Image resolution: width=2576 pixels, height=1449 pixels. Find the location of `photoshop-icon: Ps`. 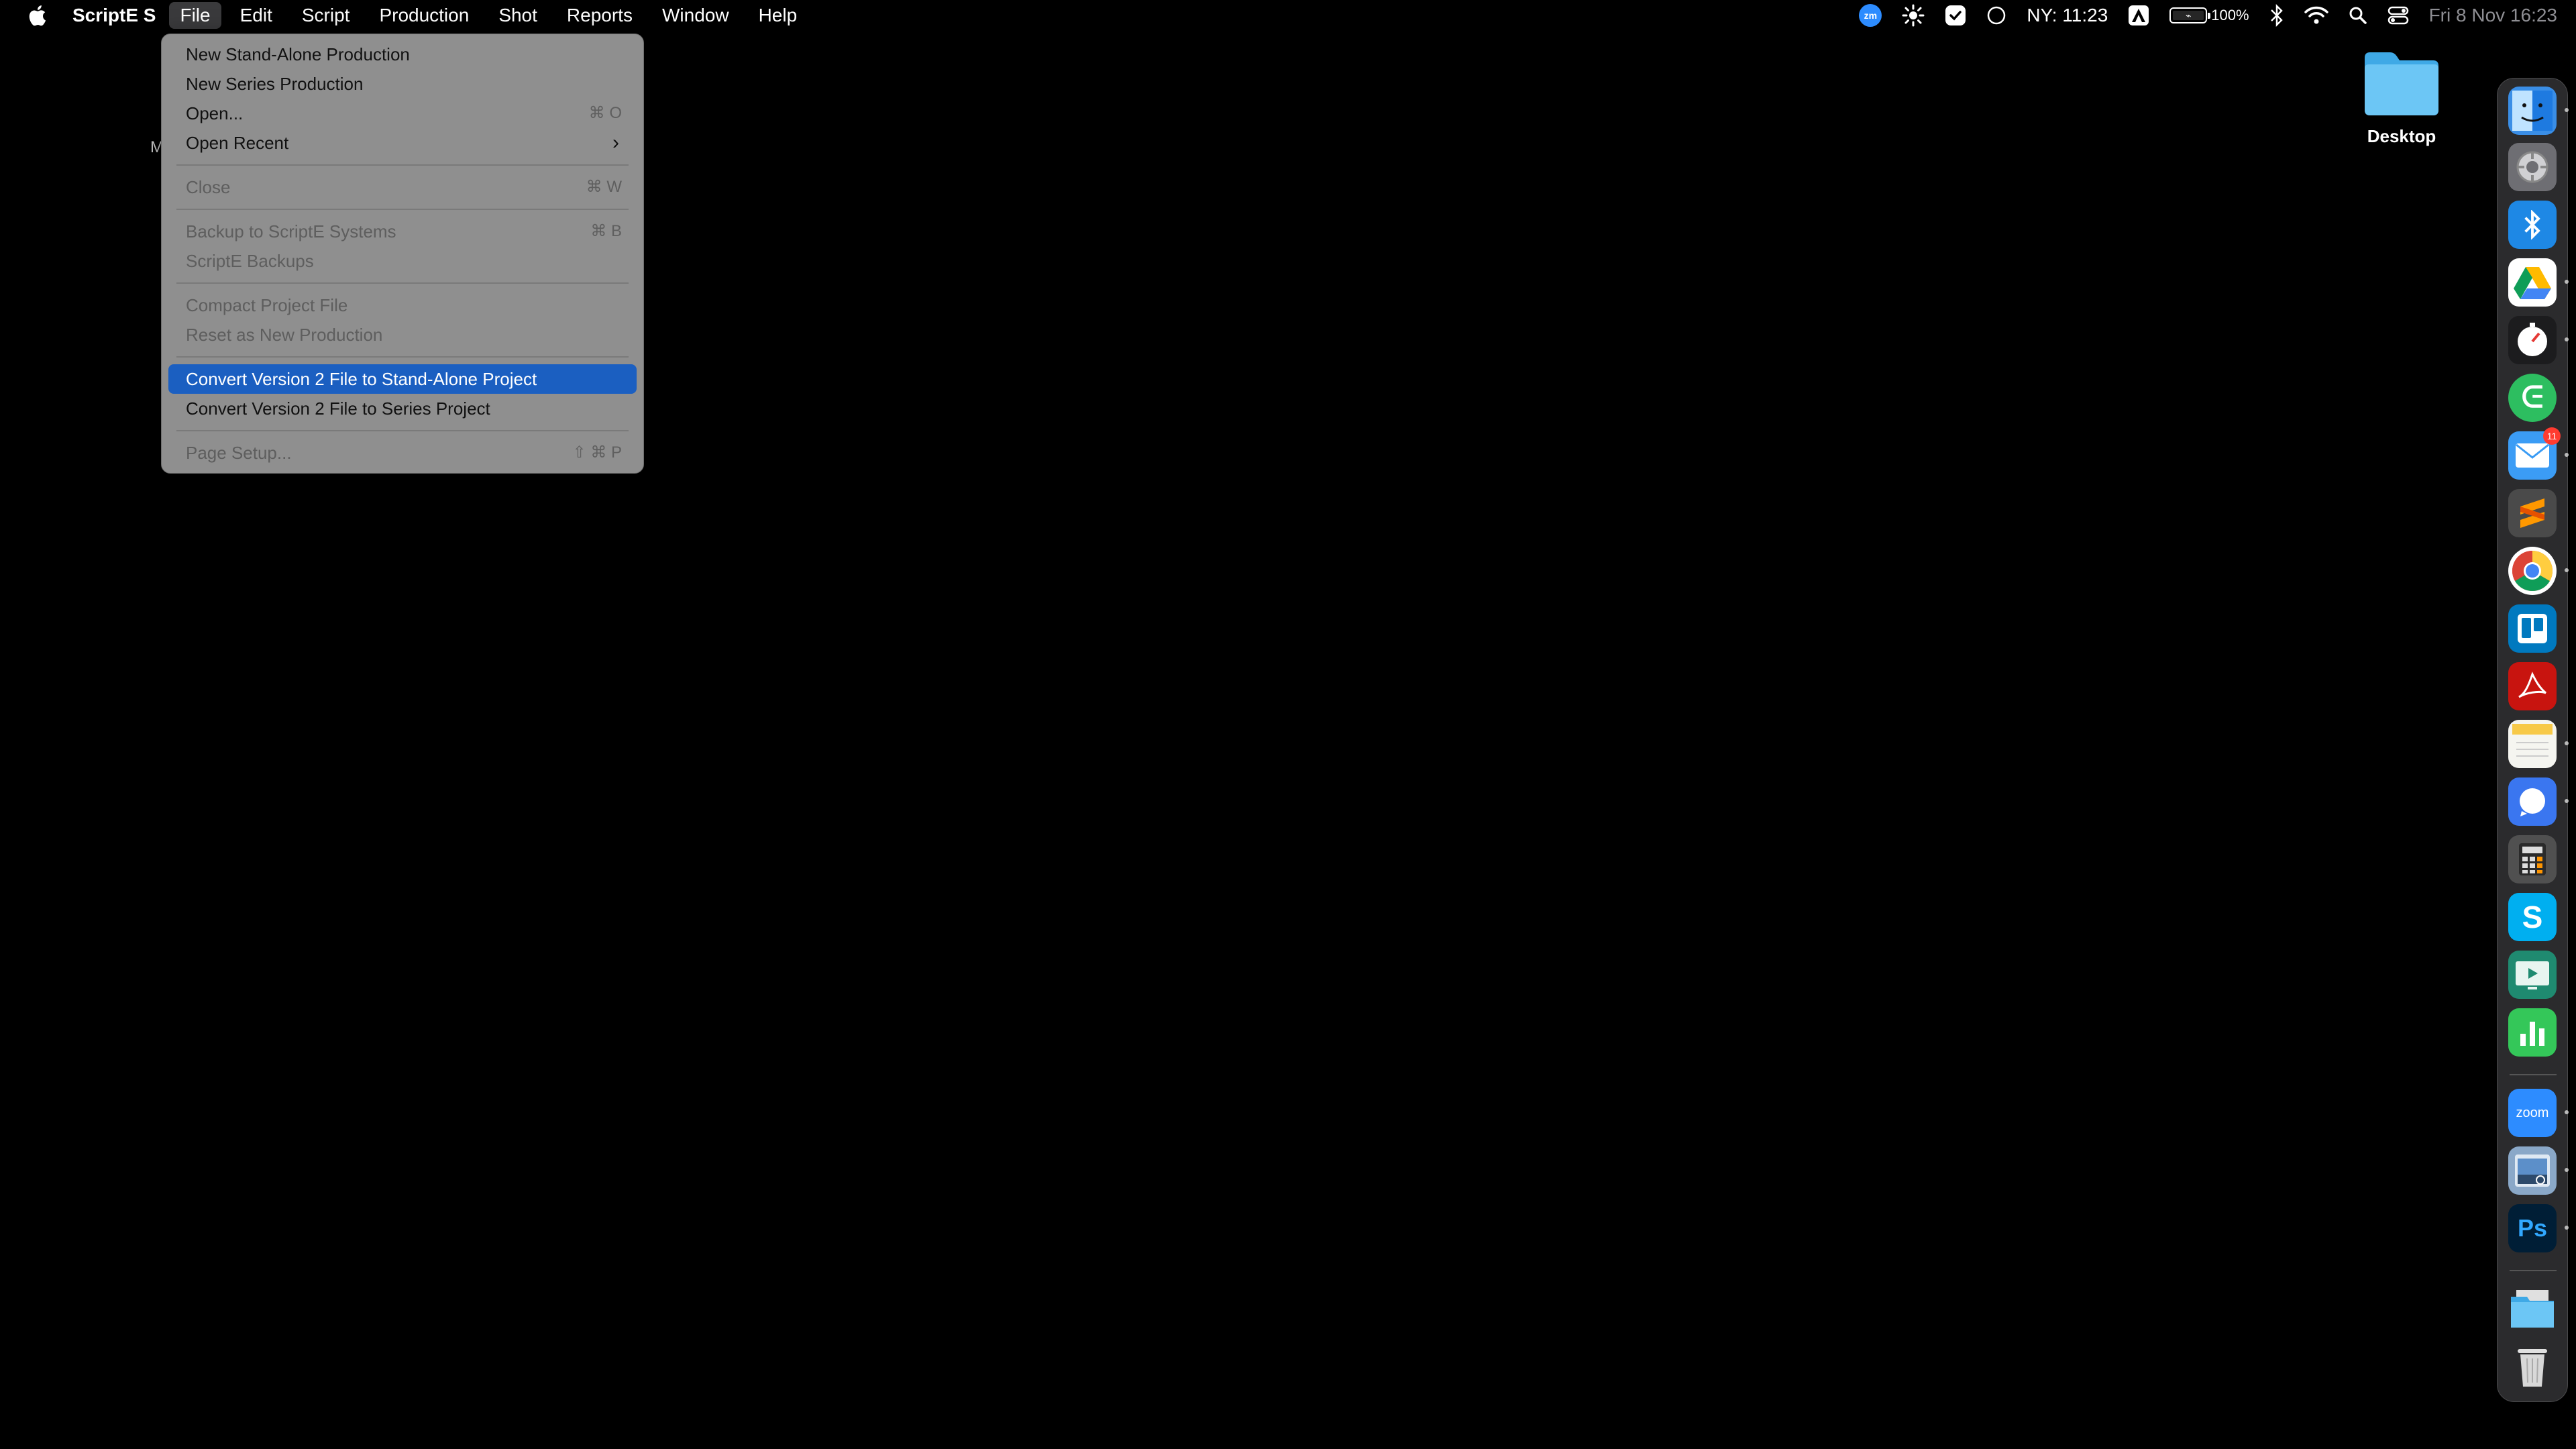

photoshop-icon: Ps is located at coordinates (2538, 1228).